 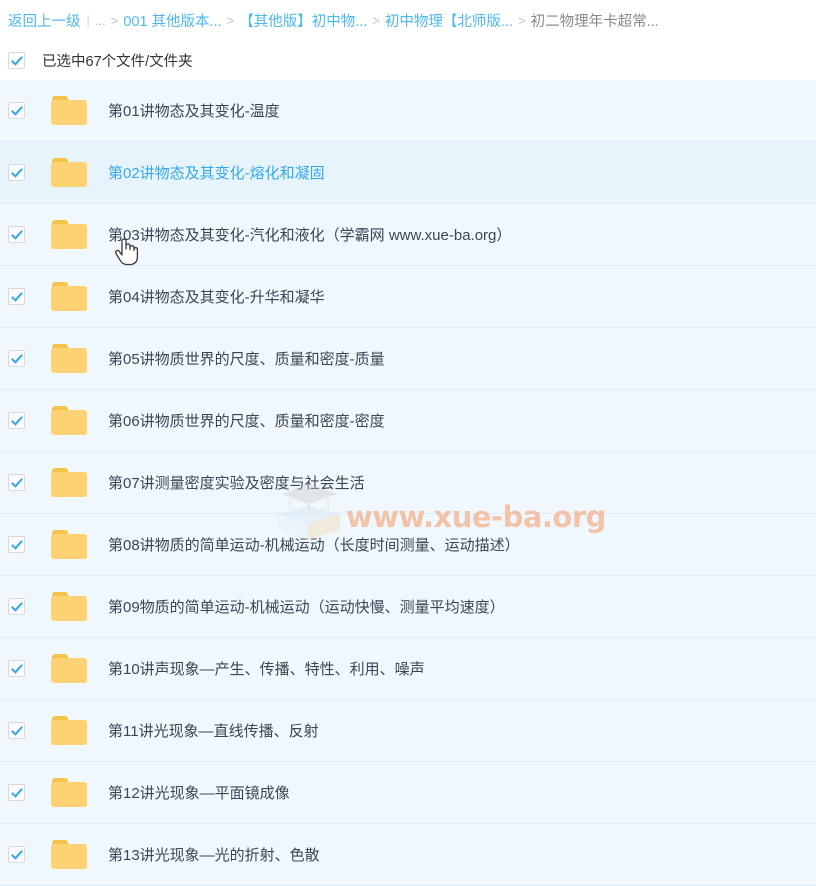 I want to click on breadcrumb-back-link: 返回上一级, so click(x=44, y=20).